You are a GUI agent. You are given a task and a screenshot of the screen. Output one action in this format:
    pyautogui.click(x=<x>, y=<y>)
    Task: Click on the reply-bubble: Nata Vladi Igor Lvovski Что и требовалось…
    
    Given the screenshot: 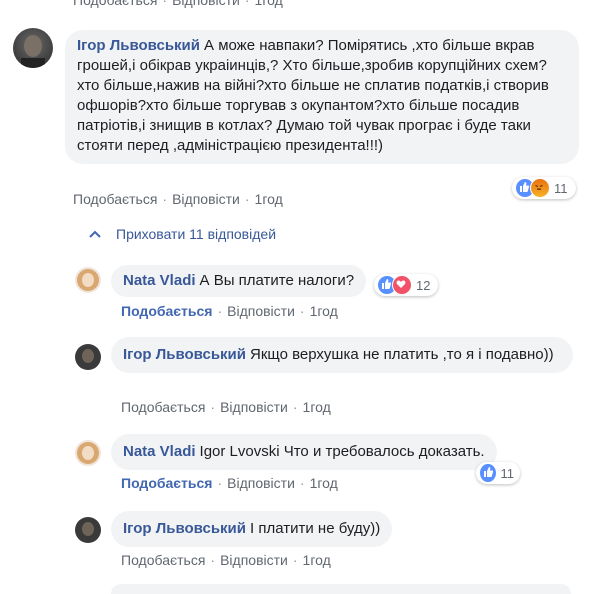 What is the action you would take?
    pyautogui.click(x=304, y=452)
    